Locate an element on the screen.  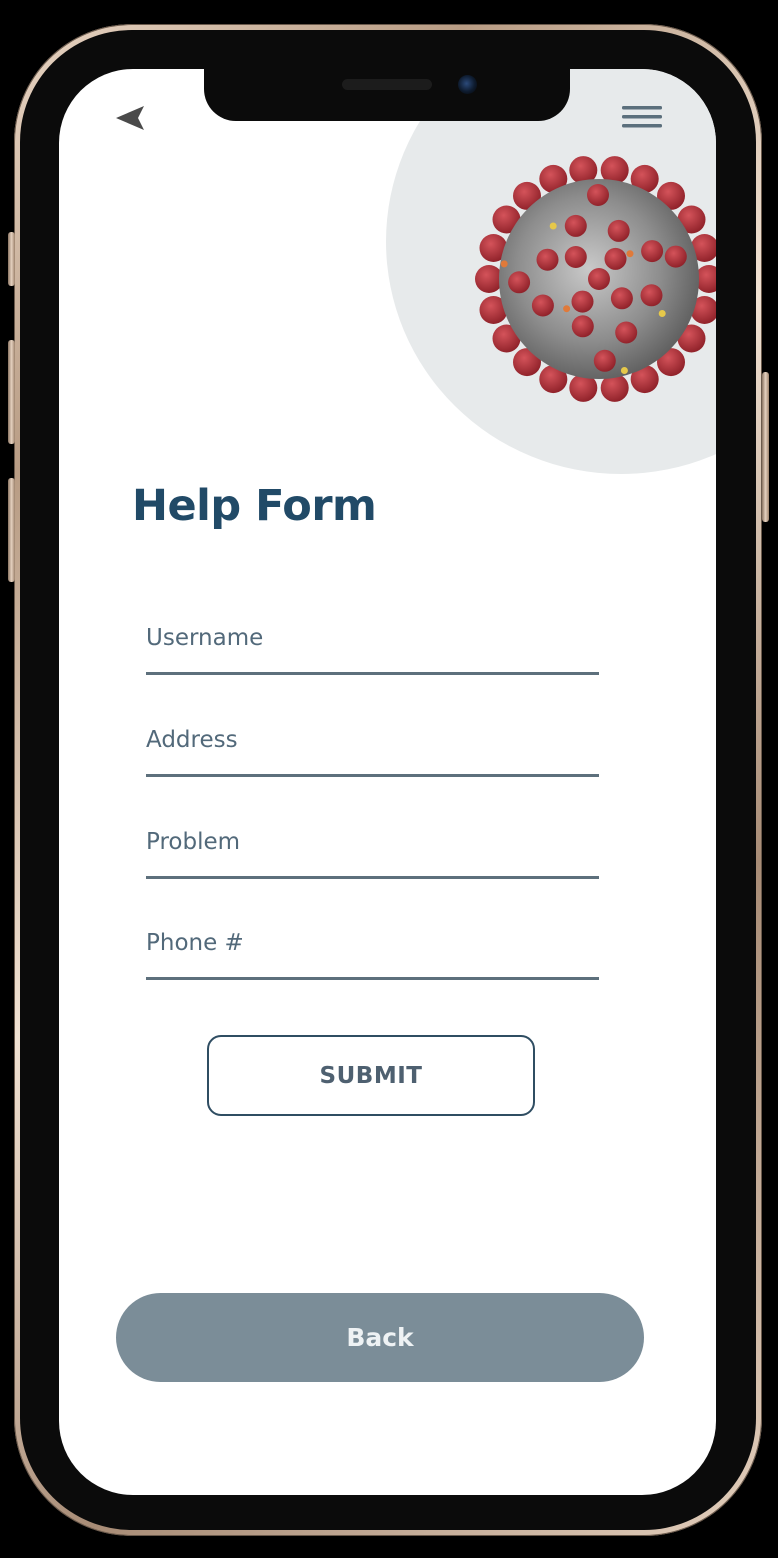
submit-button: SUBMIT is located at coordinates (371, 1075).